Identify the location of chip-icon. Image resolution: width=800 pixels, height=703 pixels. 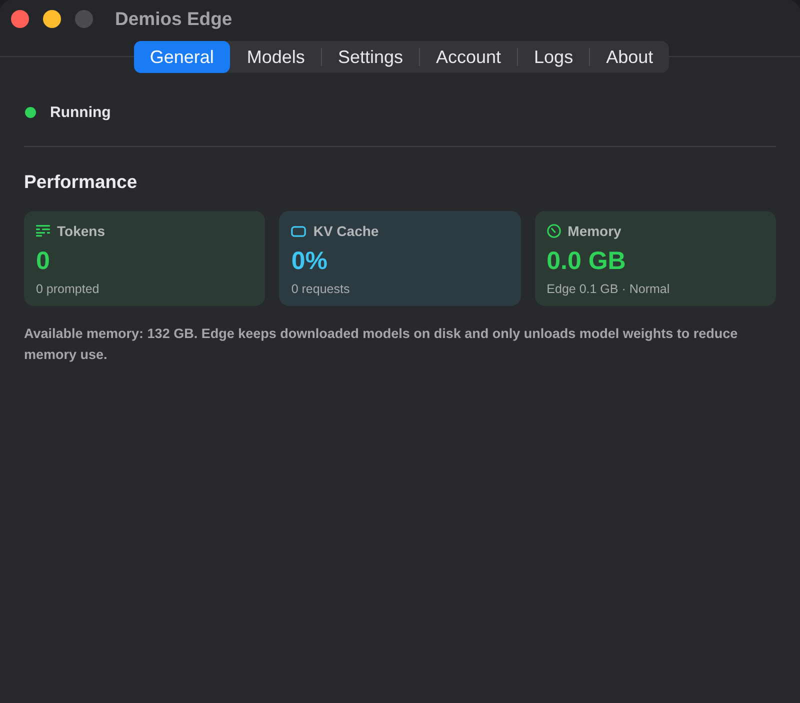
(298, 231).